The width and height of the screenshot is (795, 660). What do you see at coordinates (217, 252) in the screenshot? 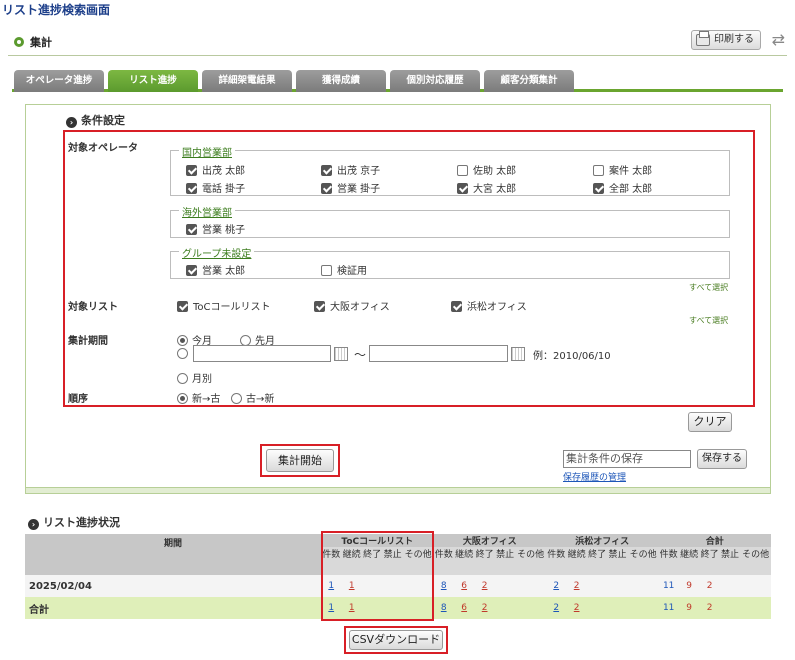
I see `group-unassigned-name: グループ未設定` at bounding box center [217, 252].